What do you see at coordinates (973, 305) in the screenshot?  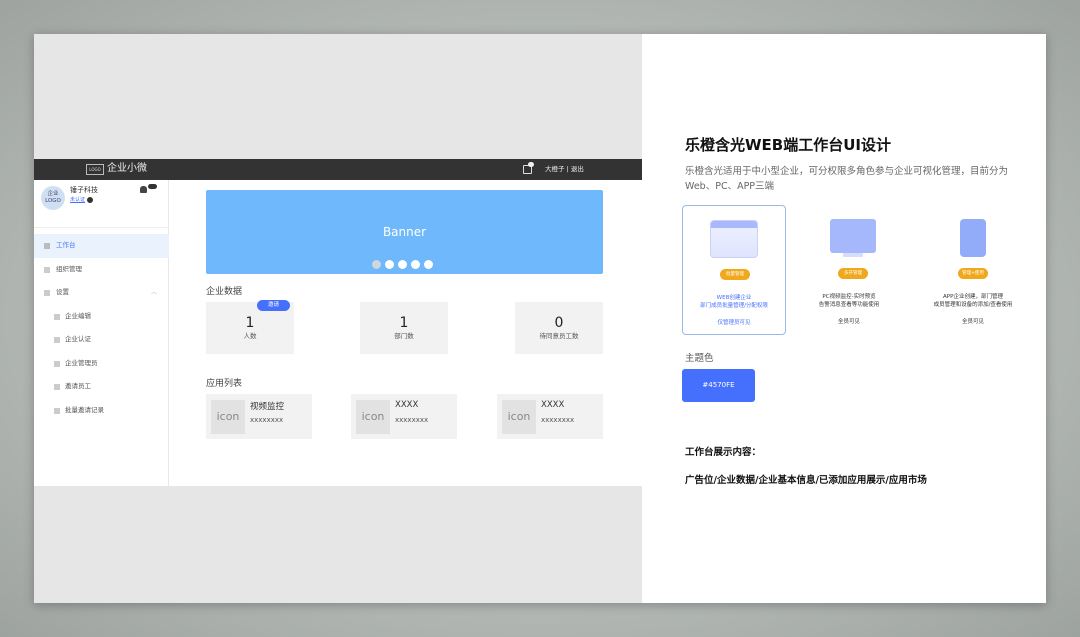 I see `feature-line2: 成员管理和设备的添加/查看使用` at bounding box center [973, 305].